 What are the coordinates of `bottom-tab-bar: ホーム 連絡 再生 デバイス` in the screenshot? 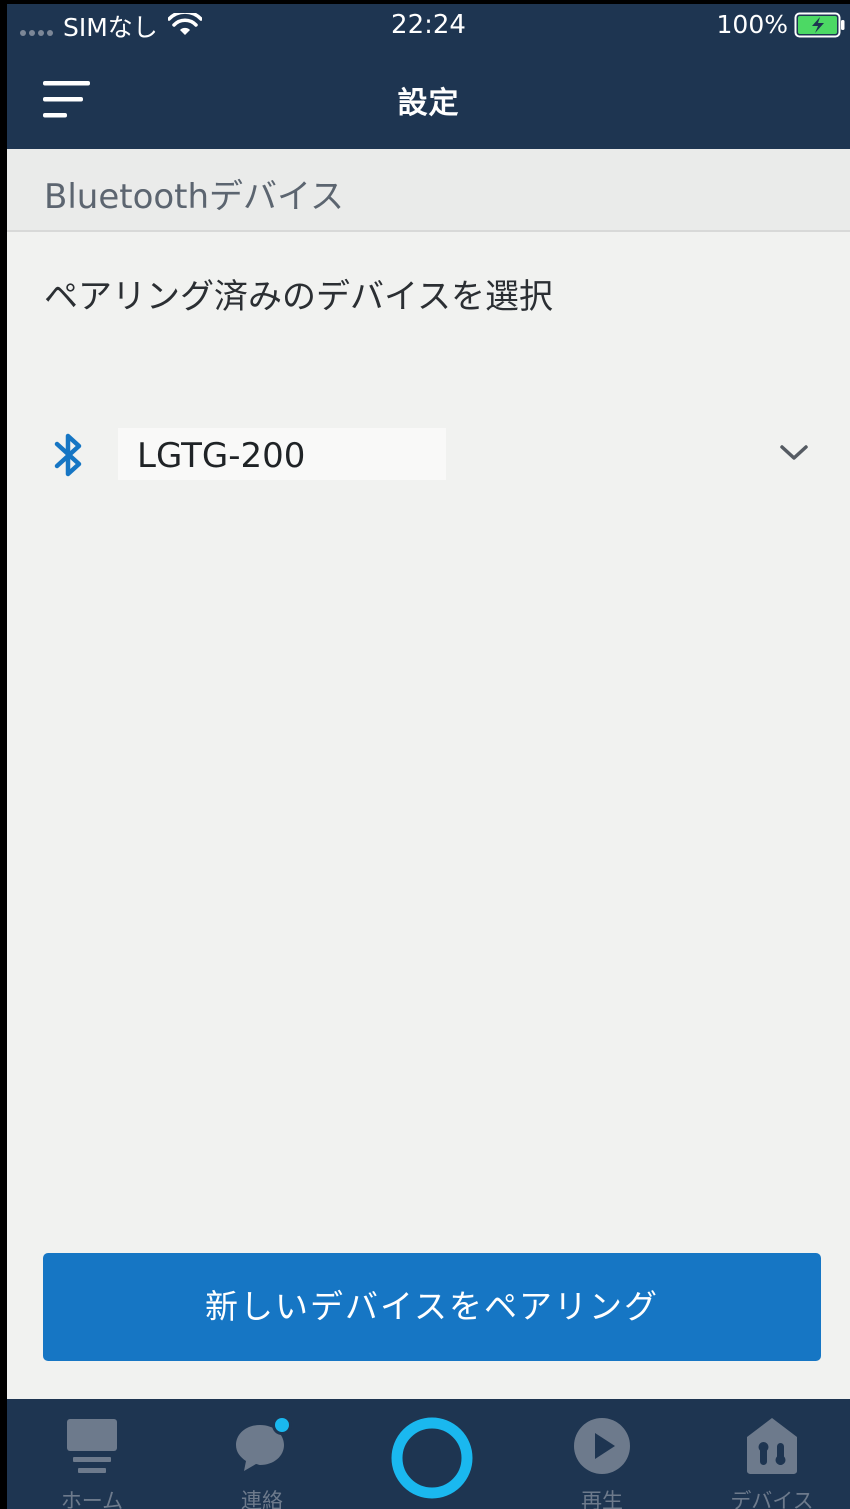 It's located at (428, 1454).